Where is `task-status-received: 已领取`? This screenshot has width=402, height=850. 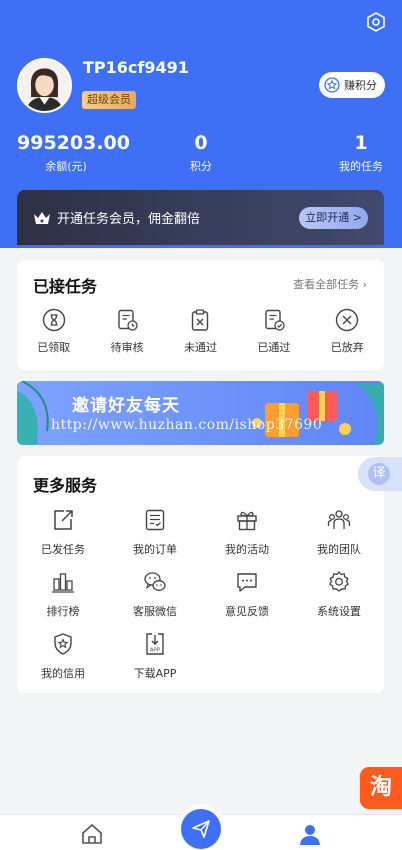
task-status-received: 已领取 is located at coordinates (53, 331).